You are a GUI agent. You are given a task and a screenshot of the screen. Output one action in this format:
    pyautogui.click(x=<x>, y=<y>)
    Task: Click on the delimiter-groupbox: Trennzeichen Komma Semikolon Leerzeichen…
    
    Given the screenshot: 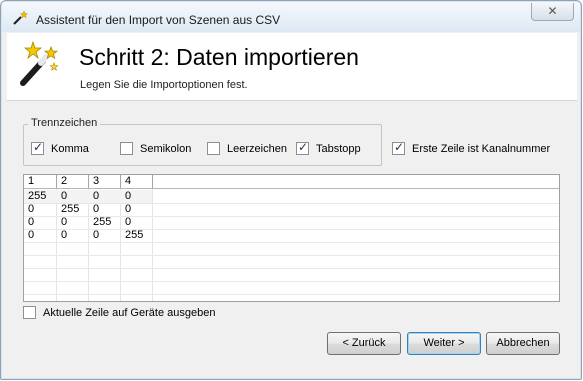 What is the action you would take?
    pyautogui.click(x=202, y=141)
    